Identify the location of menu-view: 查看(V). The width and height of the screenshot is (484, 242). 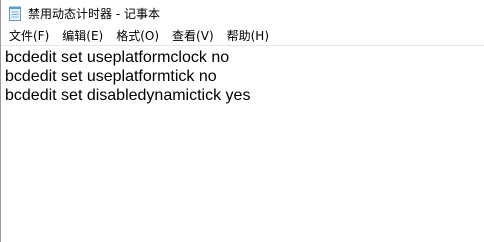
(192, 35).